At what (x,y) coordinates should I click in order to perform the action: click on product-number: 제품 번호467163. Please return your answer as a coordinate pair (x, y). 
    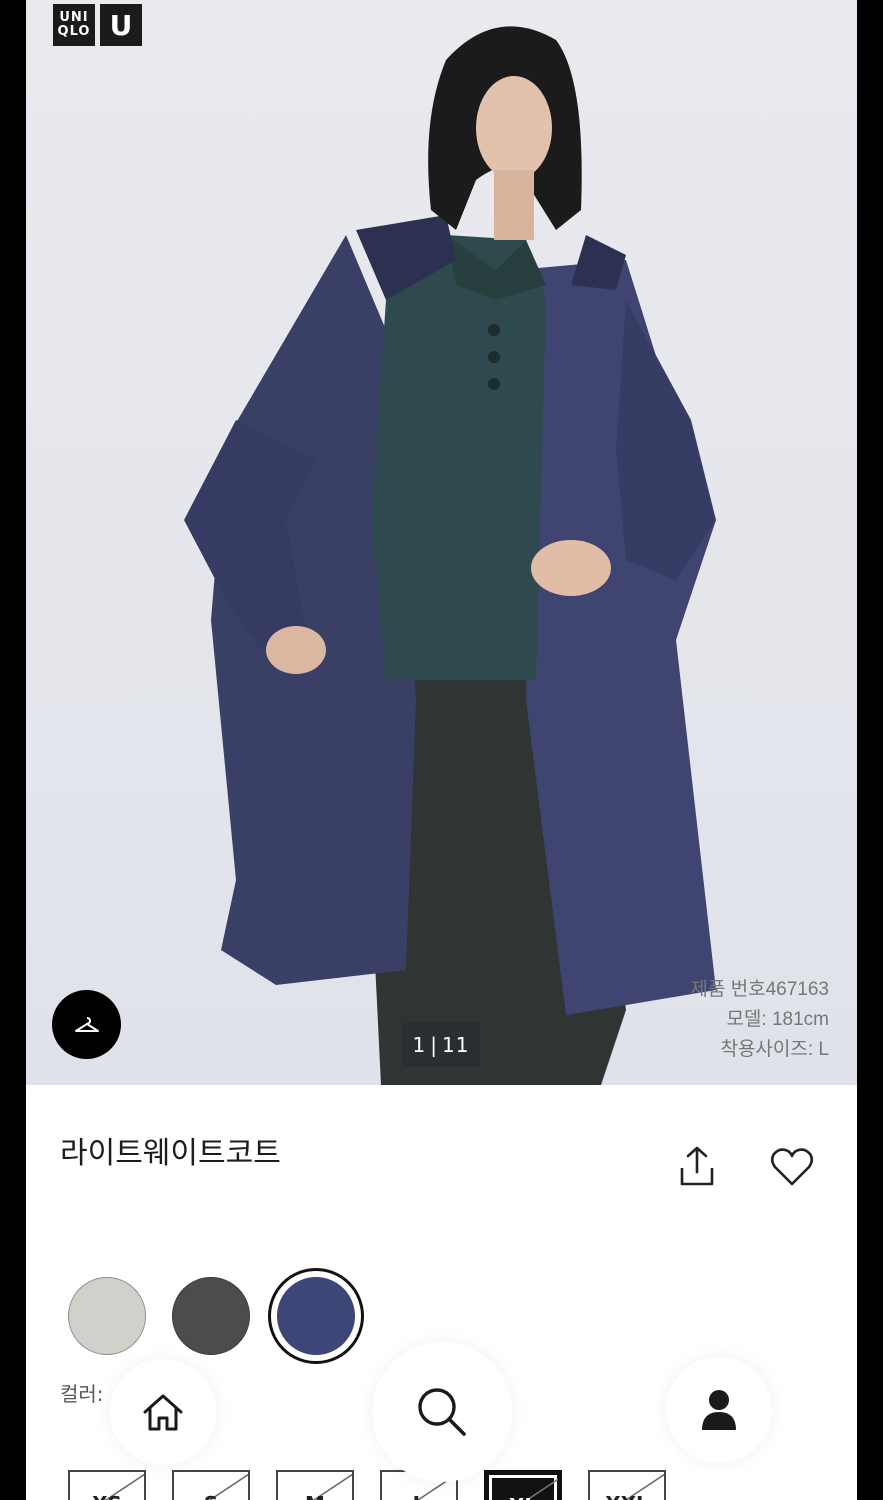
    Looking at the image, I should click on (759, 989).